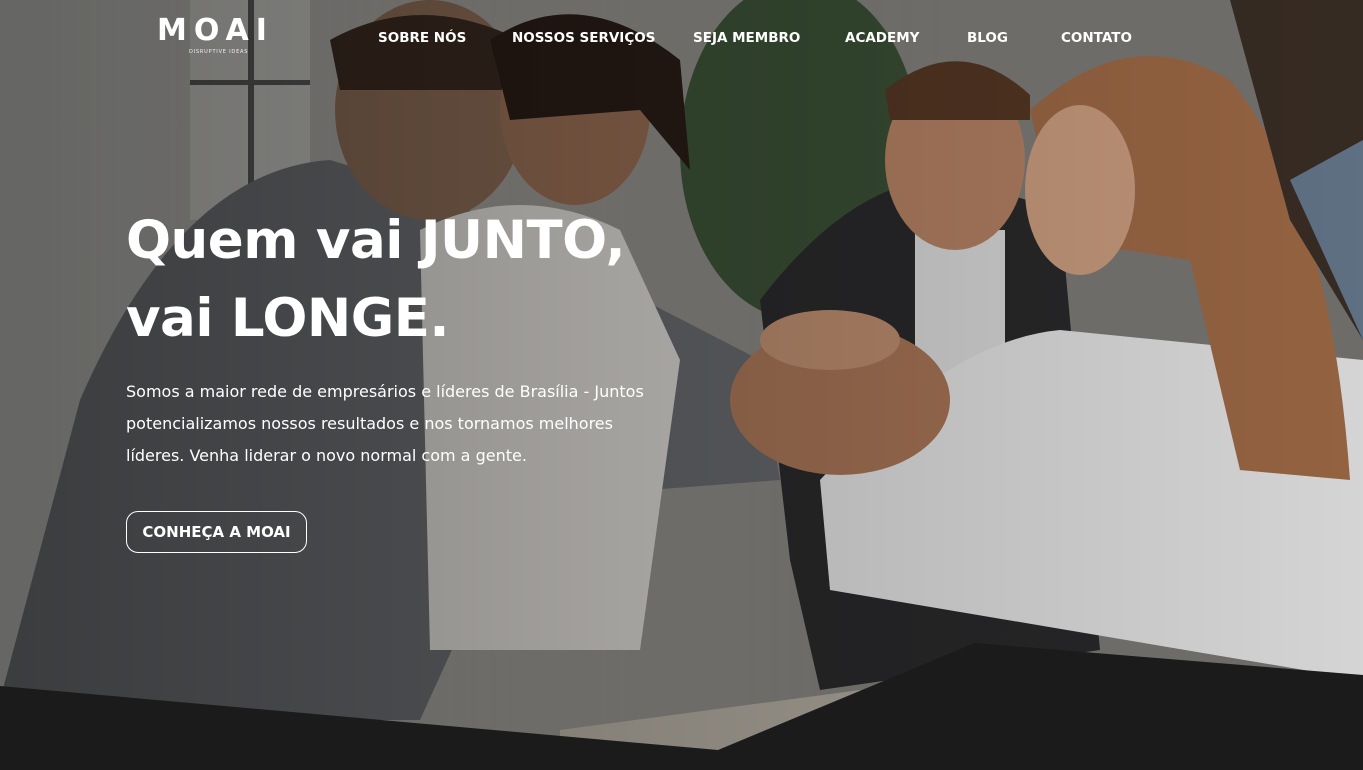 Image resolution: width=1363 pixels, height=770 pixels. What do you see at coordinates (746, 38) in the screenshot?
I see `nav-item-seja-membro: SEJA MEMBRO` at bounding box center [746, 38].